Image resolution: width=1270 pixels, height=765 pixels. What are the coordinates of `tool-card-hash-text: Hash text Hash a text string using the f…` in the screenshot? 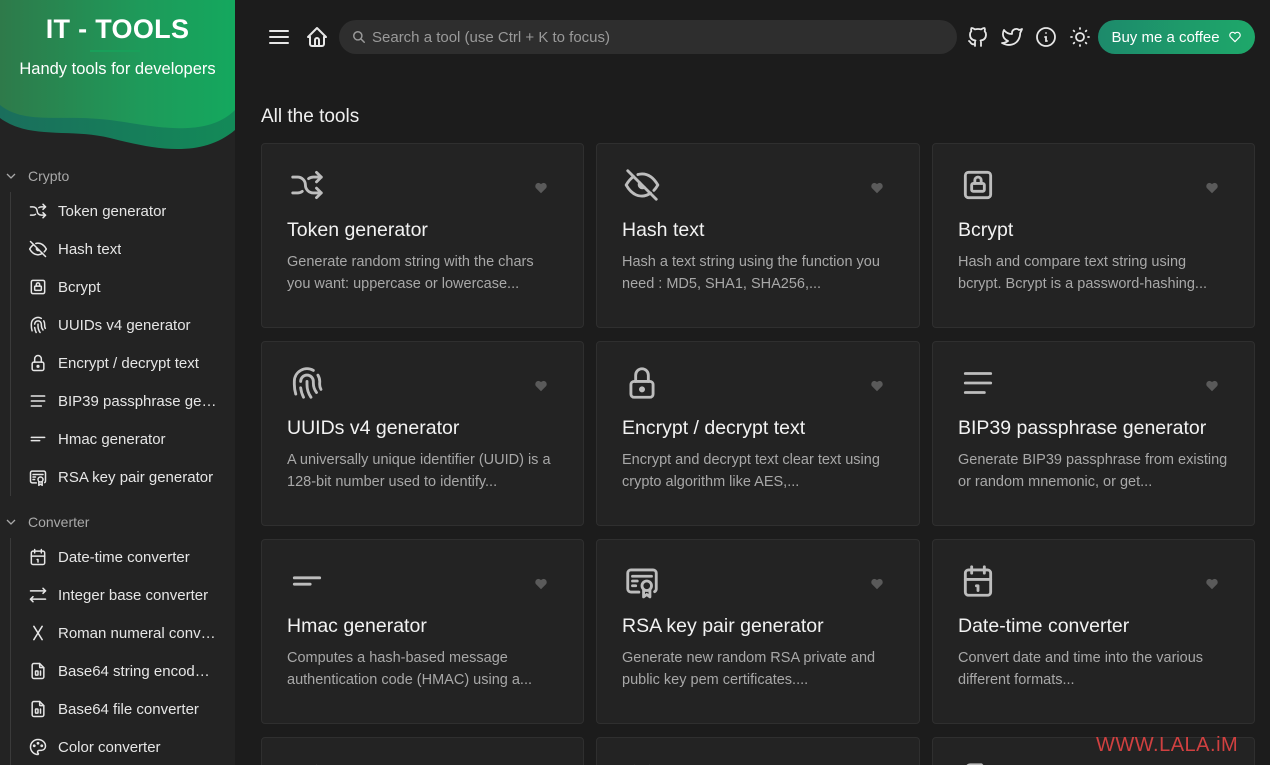 It's located at (758, 235).